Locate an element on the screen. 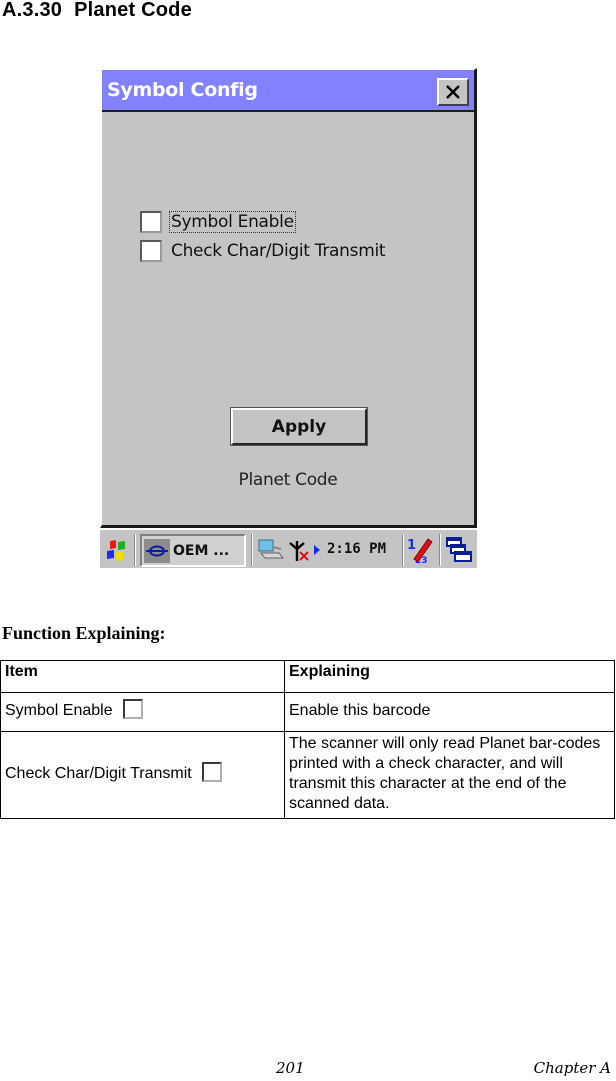 This screenshot has height=1081, width=616. check-char-transmit-option: Check Char/Digit Transmit is located at coordinates (263, 251).